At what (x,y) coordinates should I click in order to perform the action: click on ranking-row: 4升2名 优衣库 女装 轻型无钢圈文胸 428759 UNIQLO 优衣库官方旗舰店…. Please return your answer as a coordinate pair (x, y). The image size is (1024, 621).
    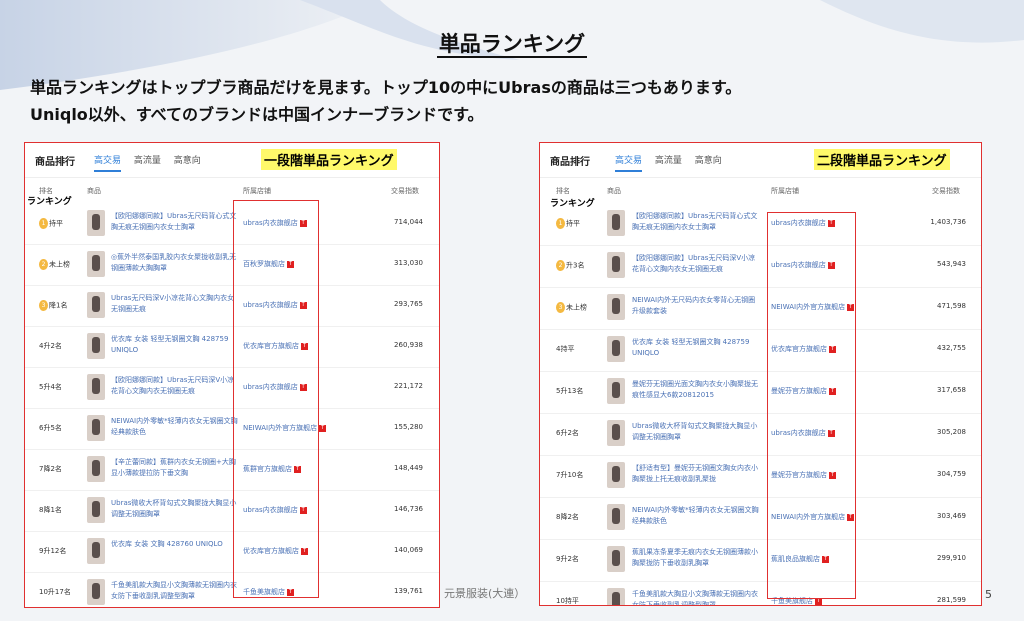
    Looking at the image, I should click on (232, 347).